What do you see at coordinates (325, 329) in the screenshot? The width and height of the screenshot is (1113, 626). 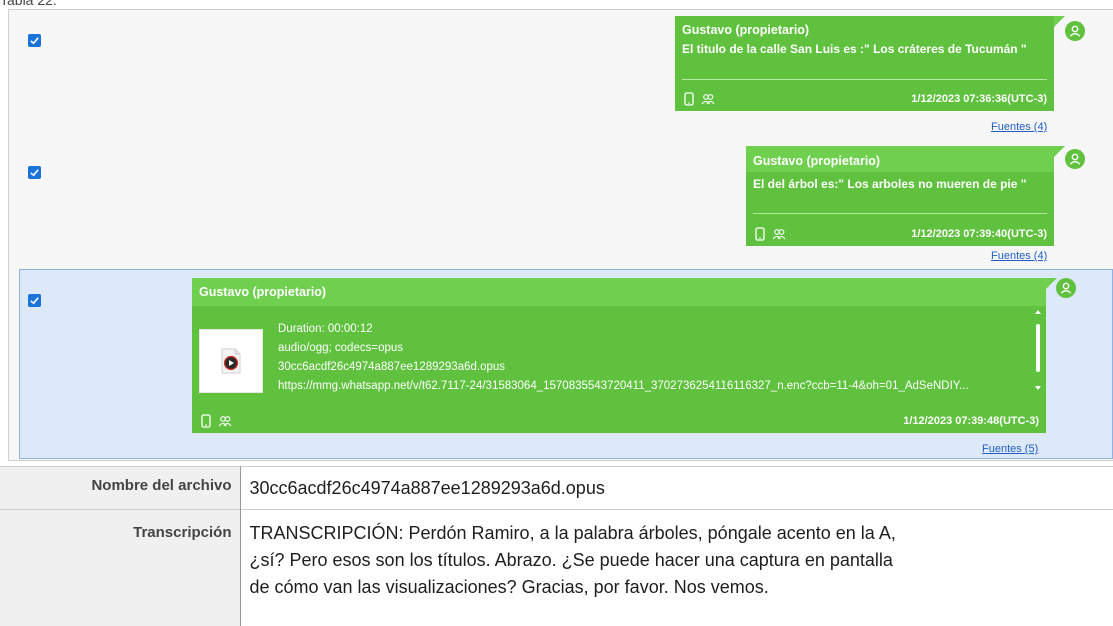 I see `audio-duration: Duration: 00:00:12` at bounding box center [325, 329].